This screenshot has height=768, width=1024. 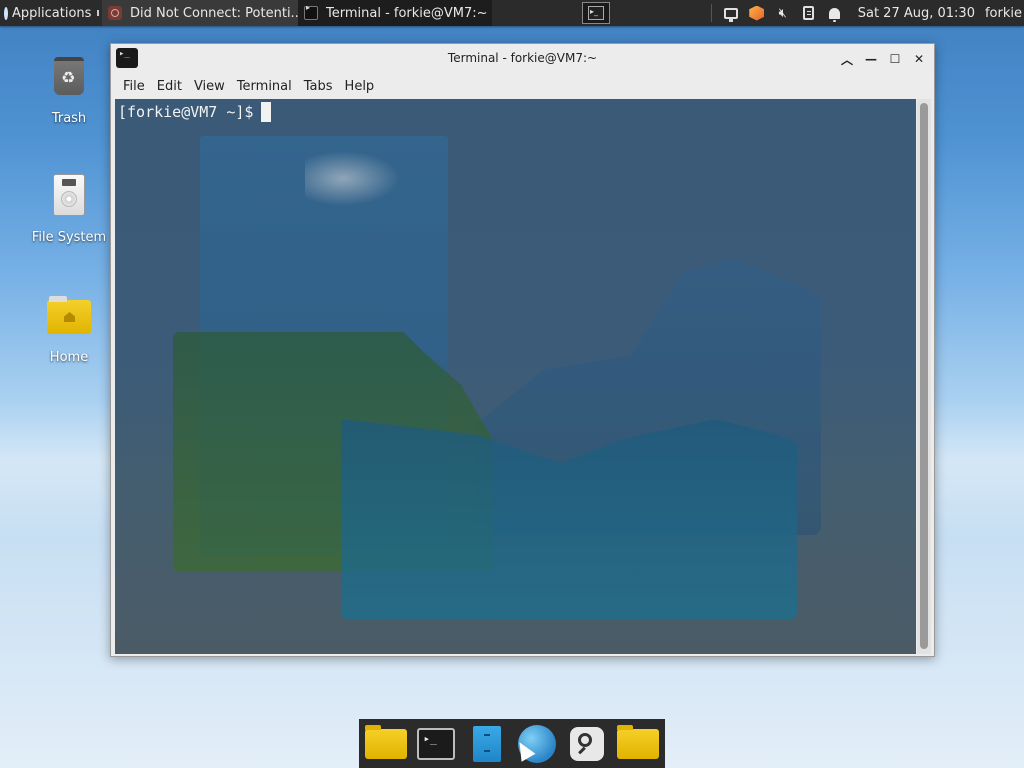 I want to click on display-icon, so click(x=730, y=14).